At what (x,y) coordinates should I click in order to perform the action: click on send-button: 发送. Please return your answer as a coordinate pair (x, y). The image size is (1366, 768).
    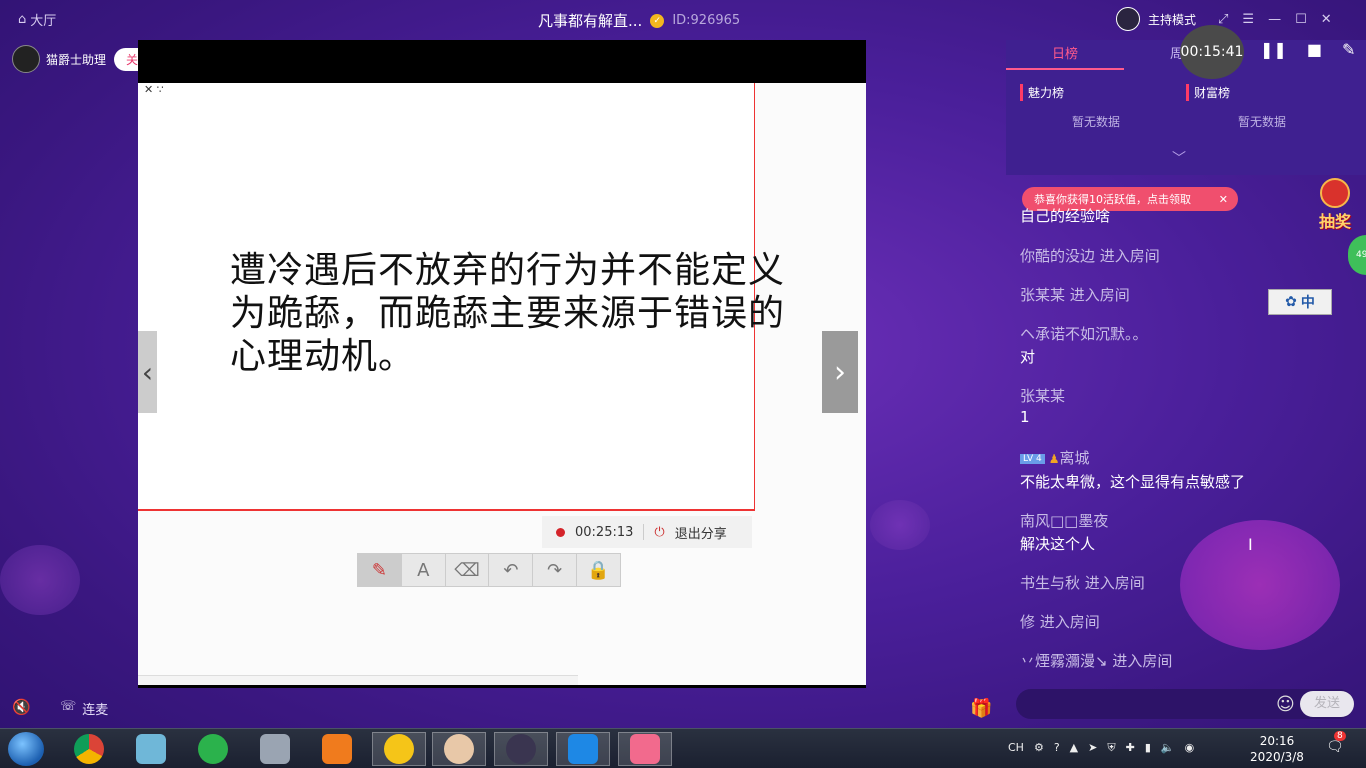
    Looking at the image, I should click on (1327, 704).